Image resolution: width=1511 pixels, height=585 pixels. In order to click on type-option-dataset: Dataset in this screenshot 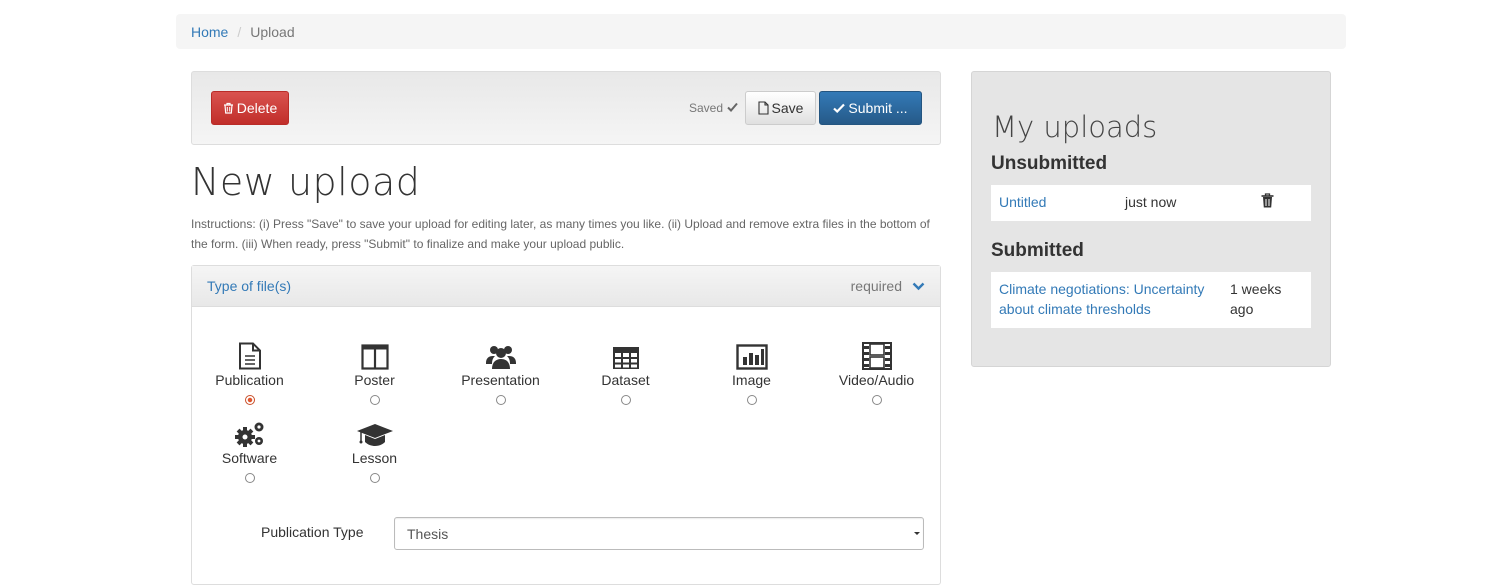, I will do `click(625, 372)`.